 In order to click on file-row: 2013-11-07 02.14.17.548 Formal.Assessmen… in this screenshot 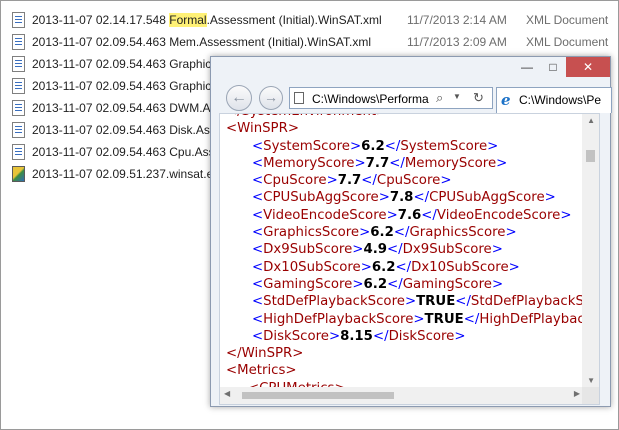, I will do `click(312, 20)`.